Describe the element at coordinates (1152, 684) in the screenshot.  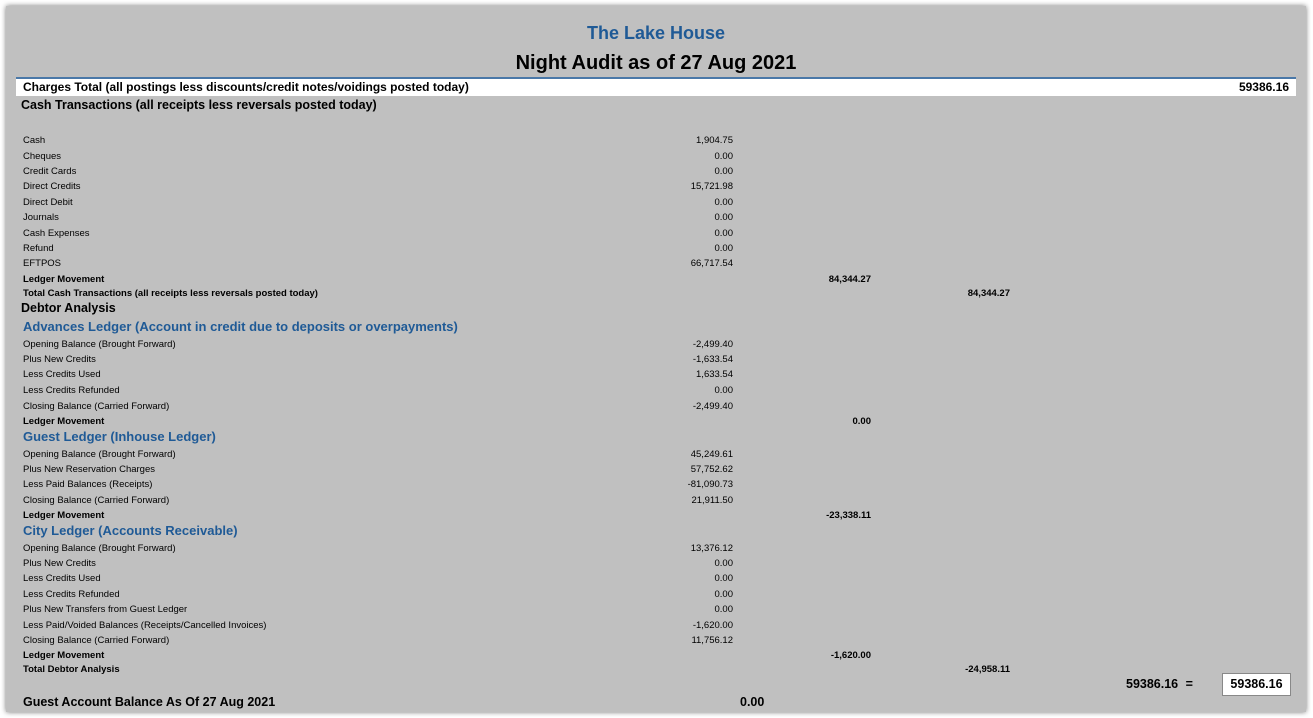
I see `reconciliation-left-value: 59386.16` at that location.